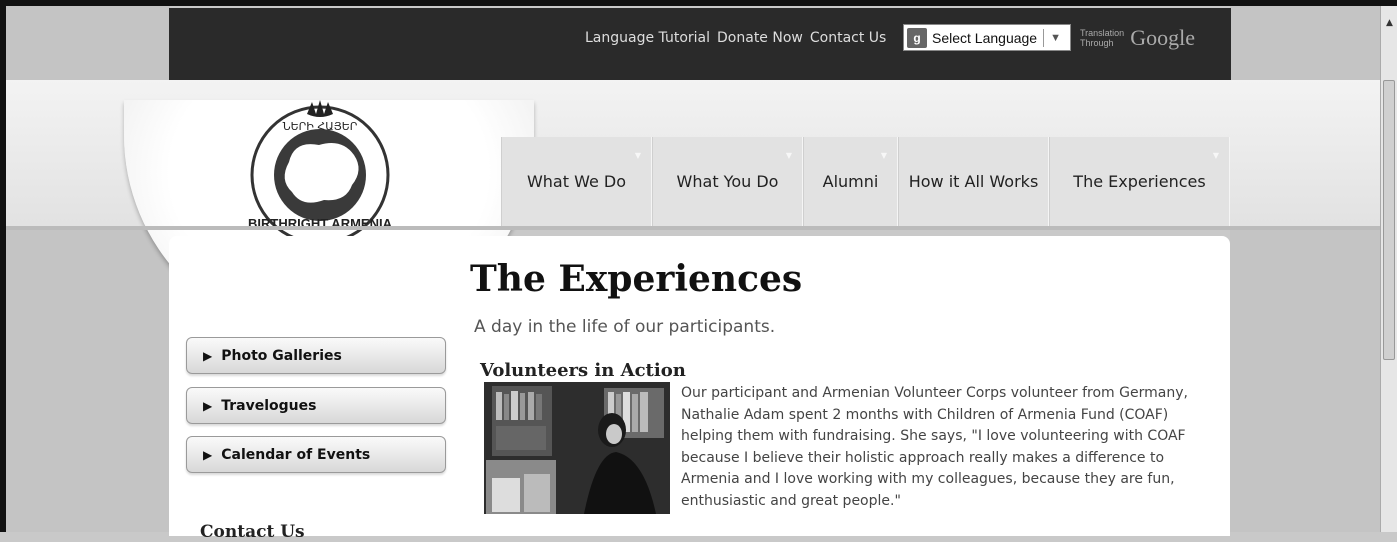  What do you see at coordinates (625, 327) in the screenshot?
I see `page-subtitle: A day in the life of our participants.` at bounding box center [625, 327].